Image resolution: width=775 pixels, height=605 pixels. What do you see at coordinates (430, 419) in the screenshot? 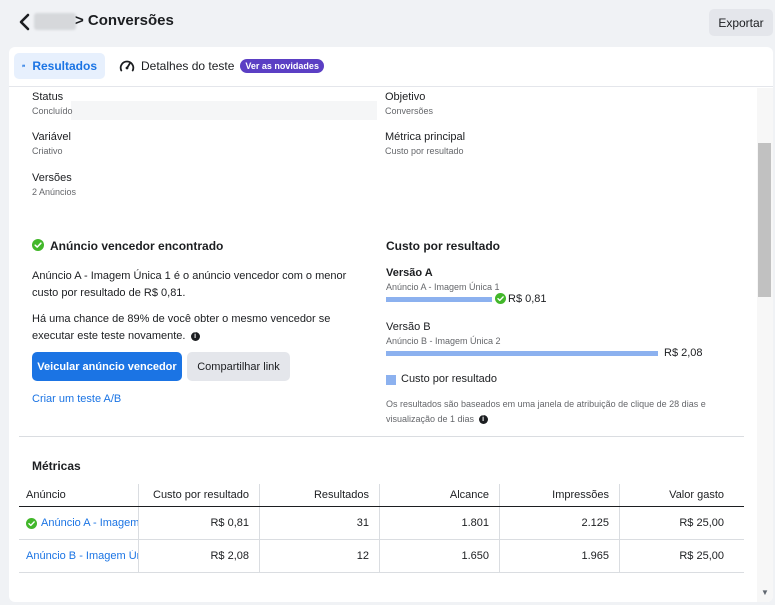
I see `footnote-line-2: visualização de 1 dias` at bounding box center [430, 419].